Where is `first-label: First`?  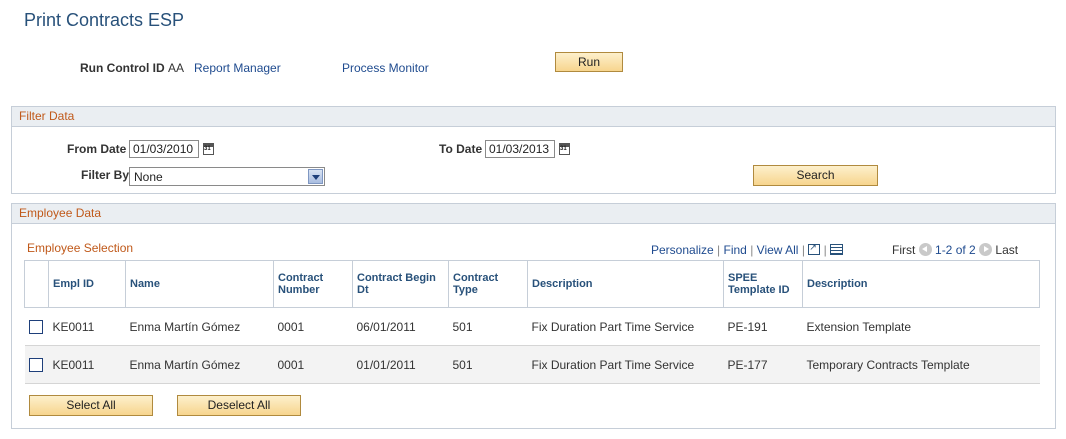
first-label: First is located at coordinates (903, 250).